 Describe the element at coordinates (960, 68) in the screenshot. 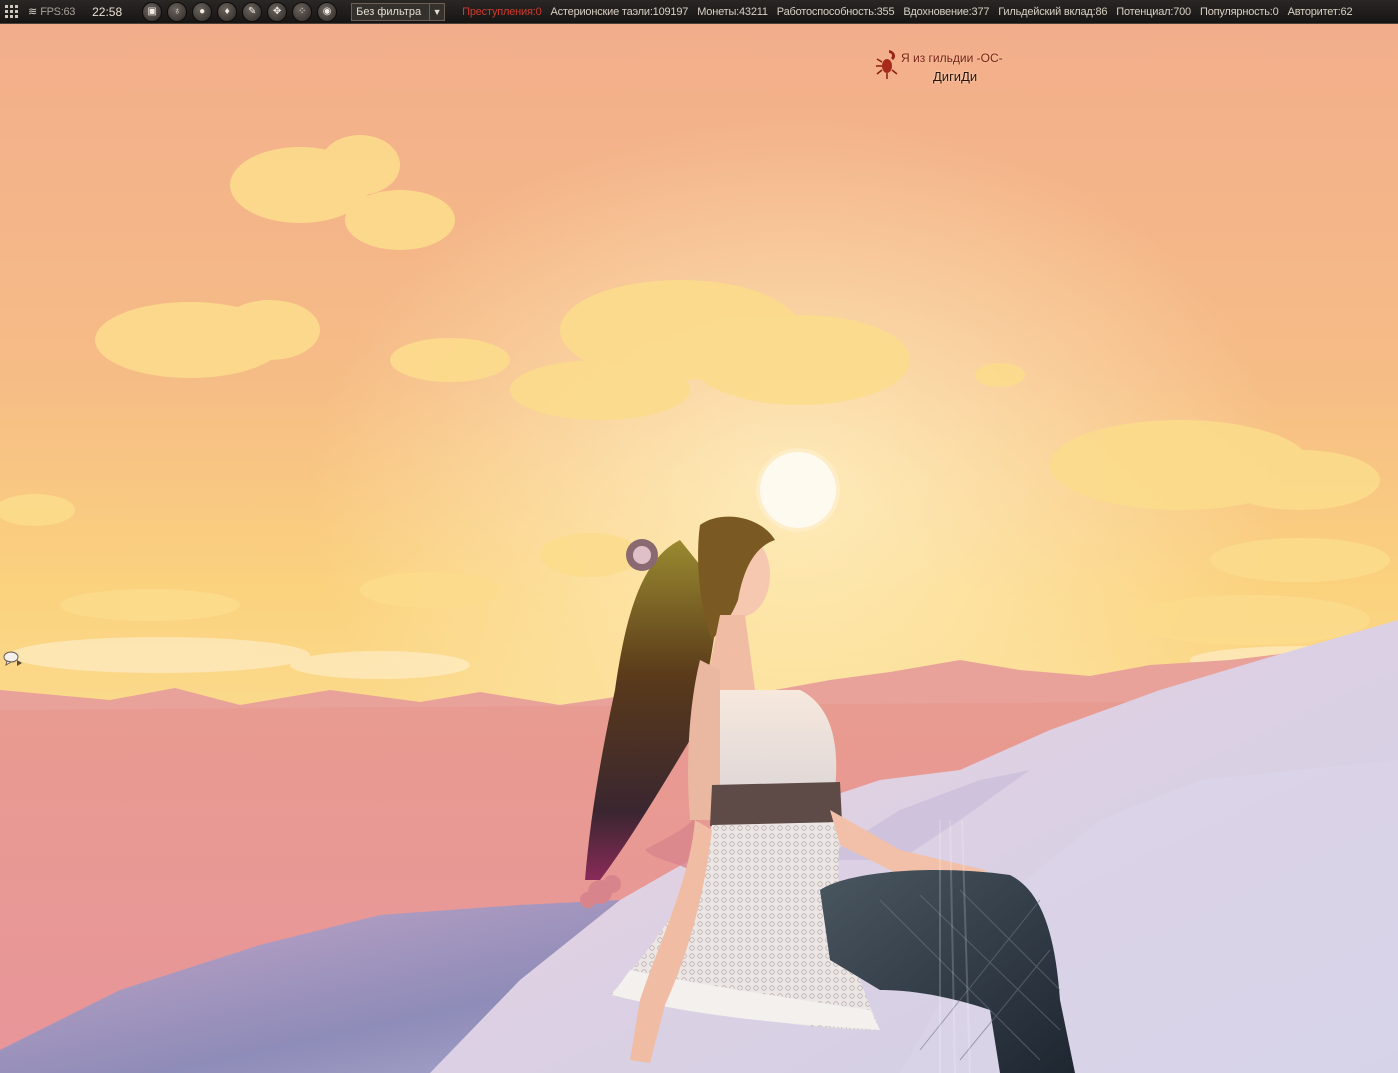

I see `player-nameplate: Я из гильдии -ОС- ДигиДи` at that location.